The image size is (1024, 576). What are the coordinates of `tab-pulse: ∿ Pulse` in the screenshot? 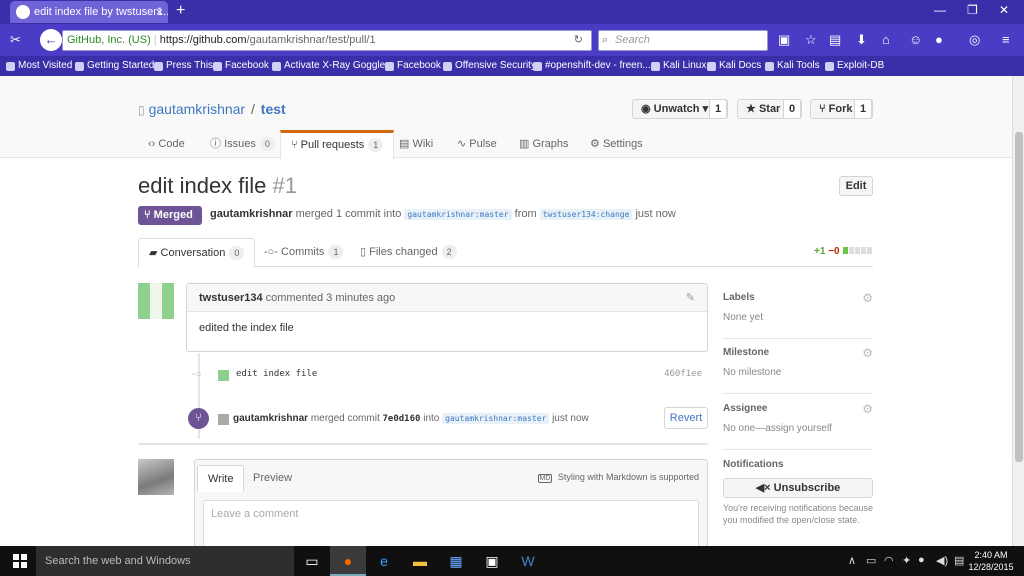 It's located at (477, 144).